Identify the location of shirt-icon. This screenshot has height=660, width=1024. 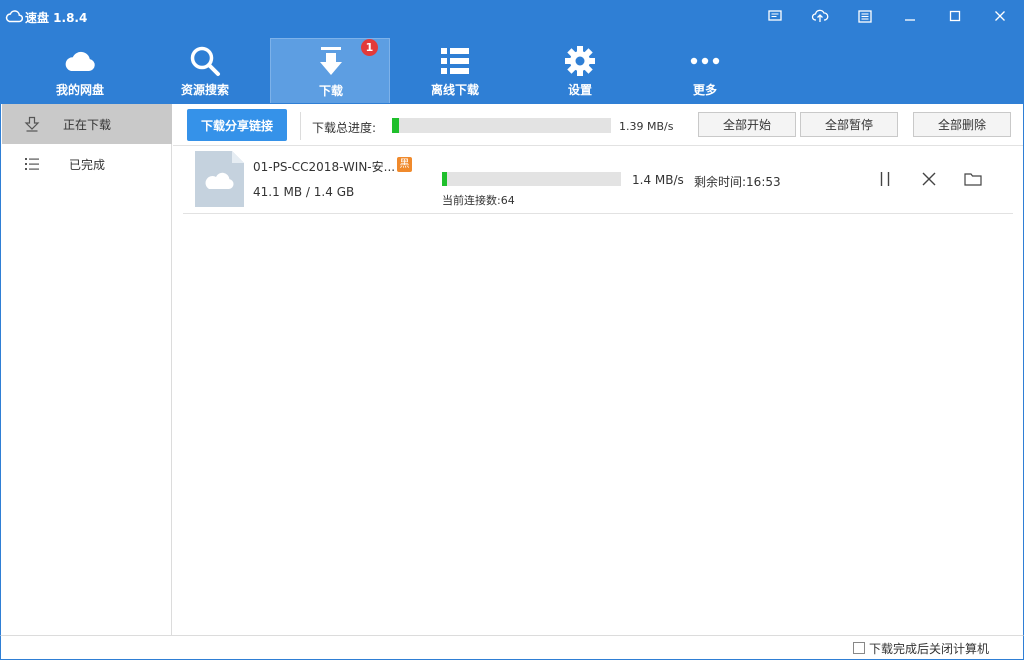
(865, 16).